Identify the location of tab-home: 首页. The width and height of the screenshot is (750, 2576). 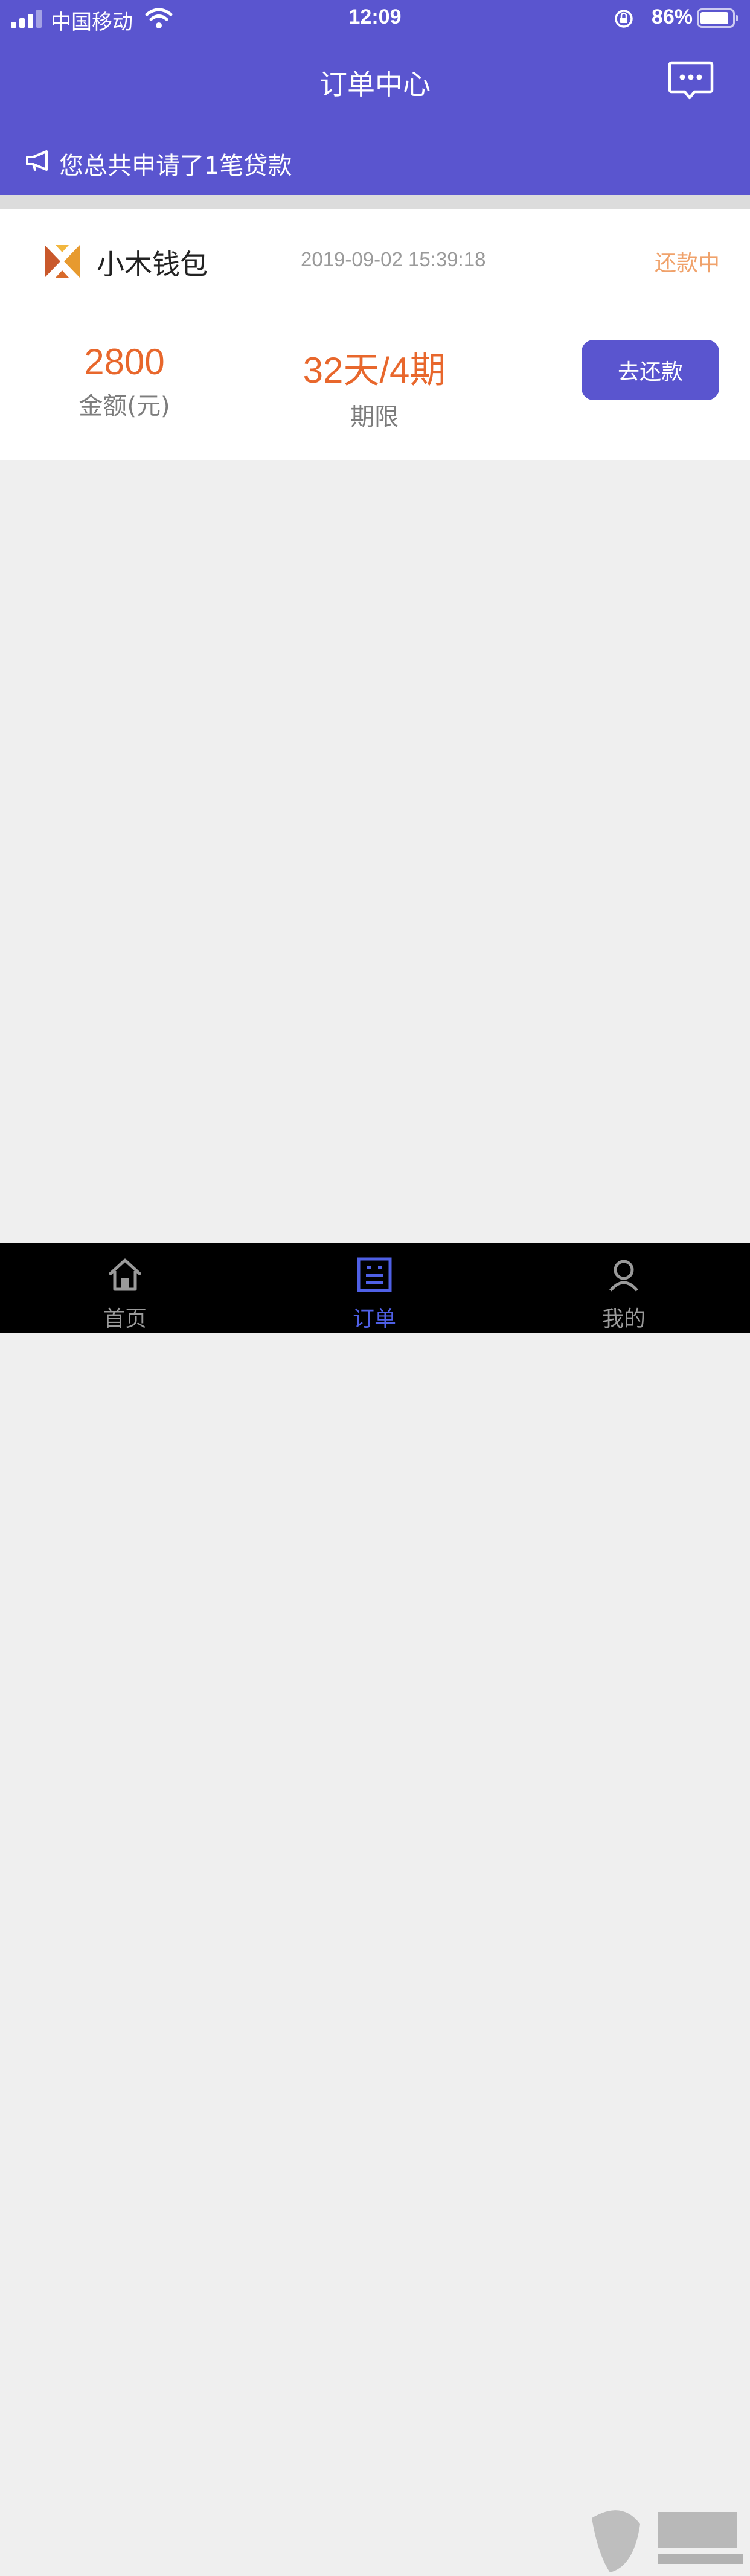
(125, 1288).